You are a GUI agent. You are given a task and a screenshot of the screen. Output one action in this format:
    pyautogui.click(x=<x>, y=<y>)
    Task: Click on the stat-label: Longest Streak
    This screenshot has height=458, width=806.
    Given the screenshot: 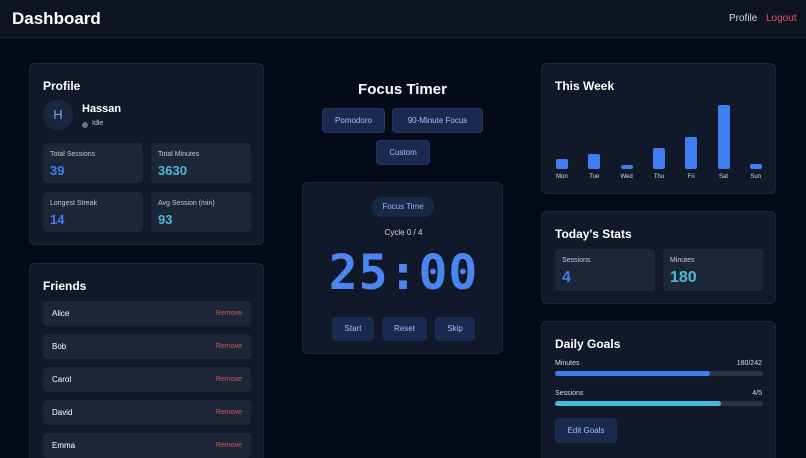 What is the action you would take?
    pyautogui.click(x=74, y=203)
    